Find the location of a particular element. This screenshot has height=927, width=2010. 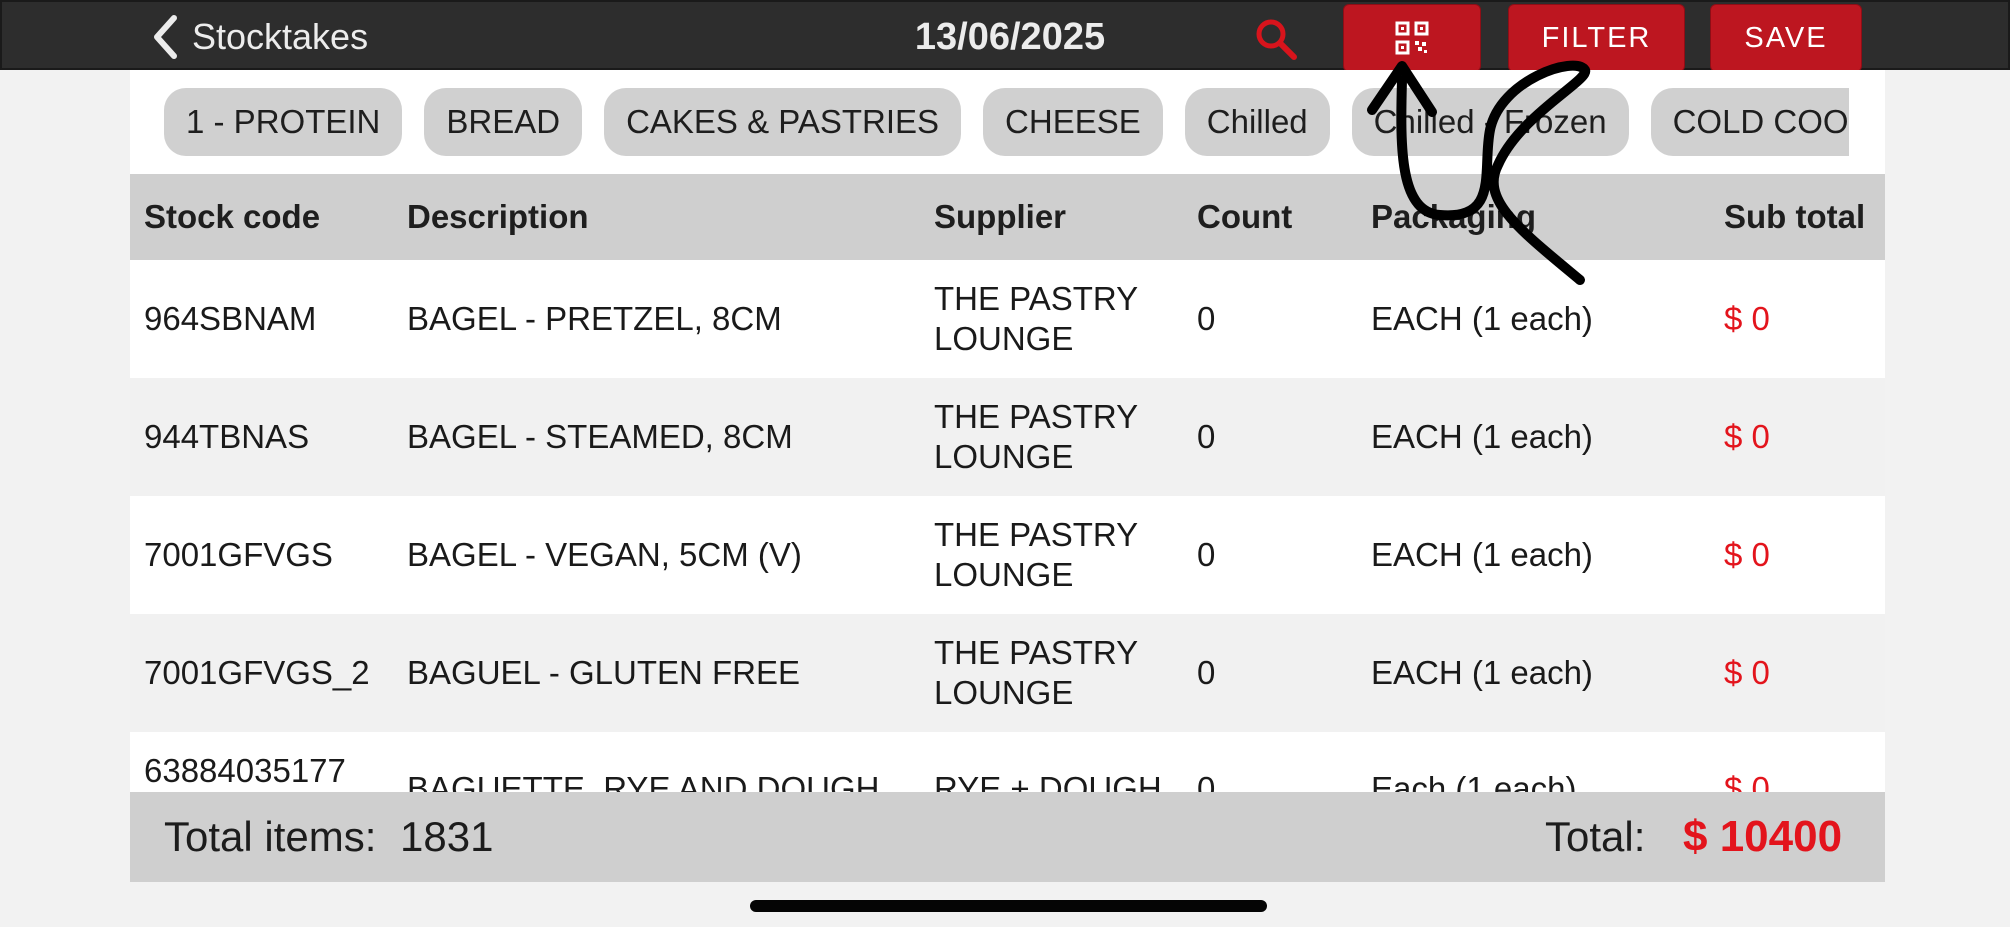

header-description: Description is located at coordinates (498, 217).